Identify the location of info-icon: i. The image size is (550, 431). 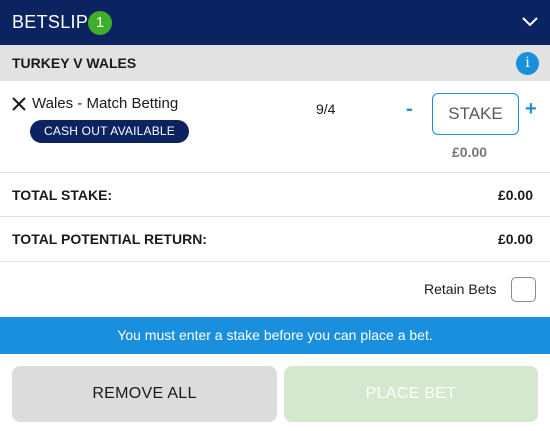
(527, 63).